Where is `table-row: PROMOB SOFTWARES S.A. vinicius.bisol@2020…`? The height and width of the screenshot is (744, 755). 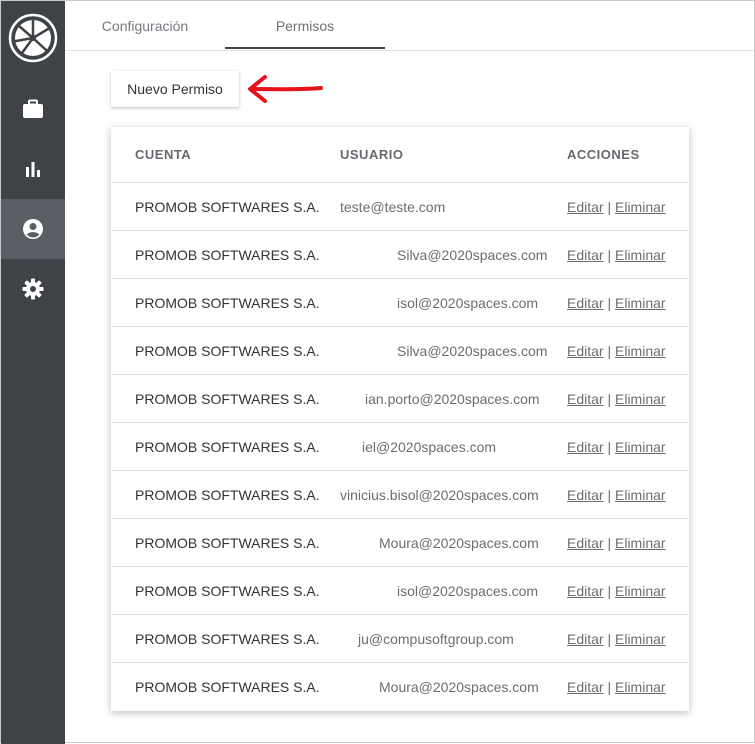 table-row: PROMOB SOFTWARES S.A. vinicius.bisol@2020… is located at coordinates (400, 495).